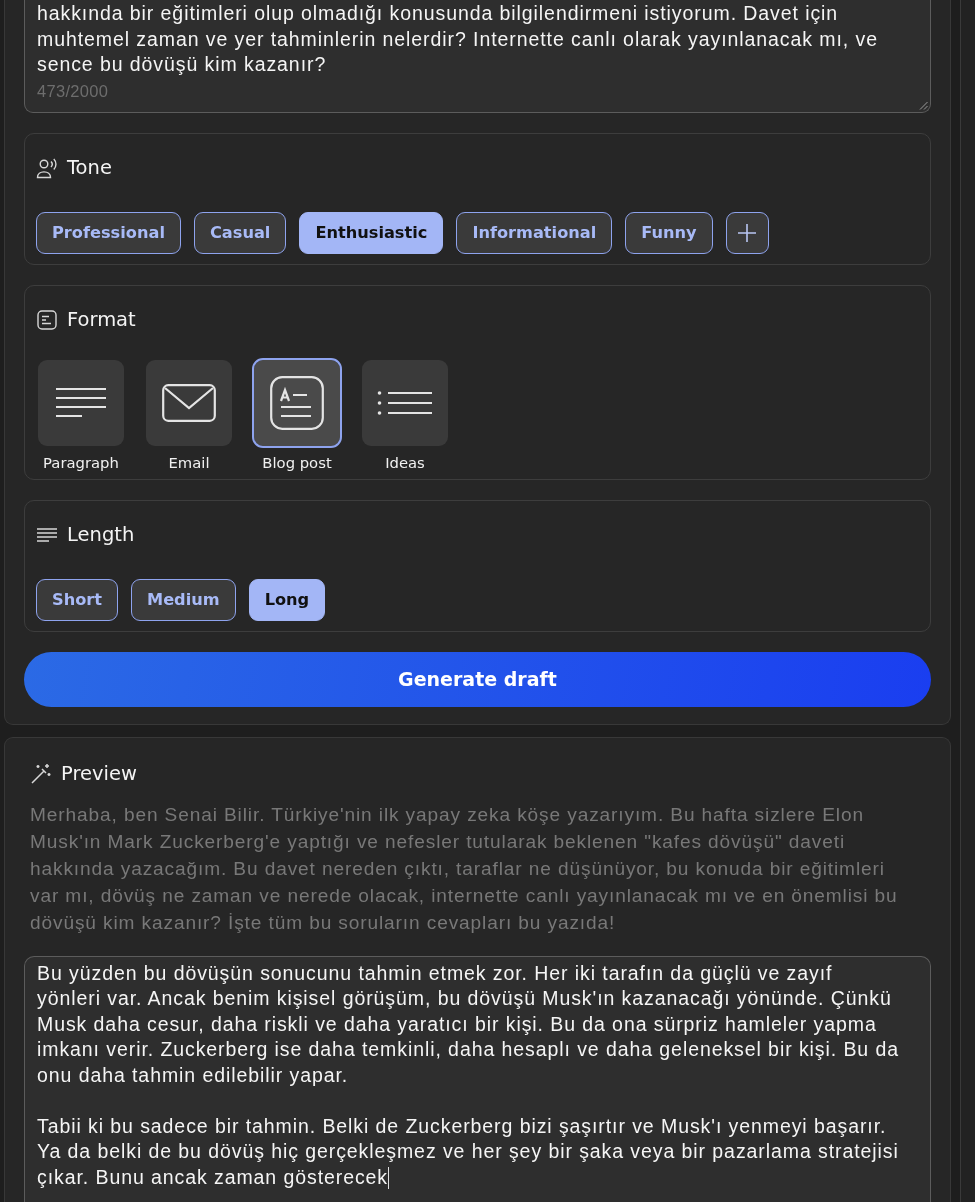 The height and width of the screenshot is (1202, 975). I want to click on bullet-list-icon, so click(405, 402).